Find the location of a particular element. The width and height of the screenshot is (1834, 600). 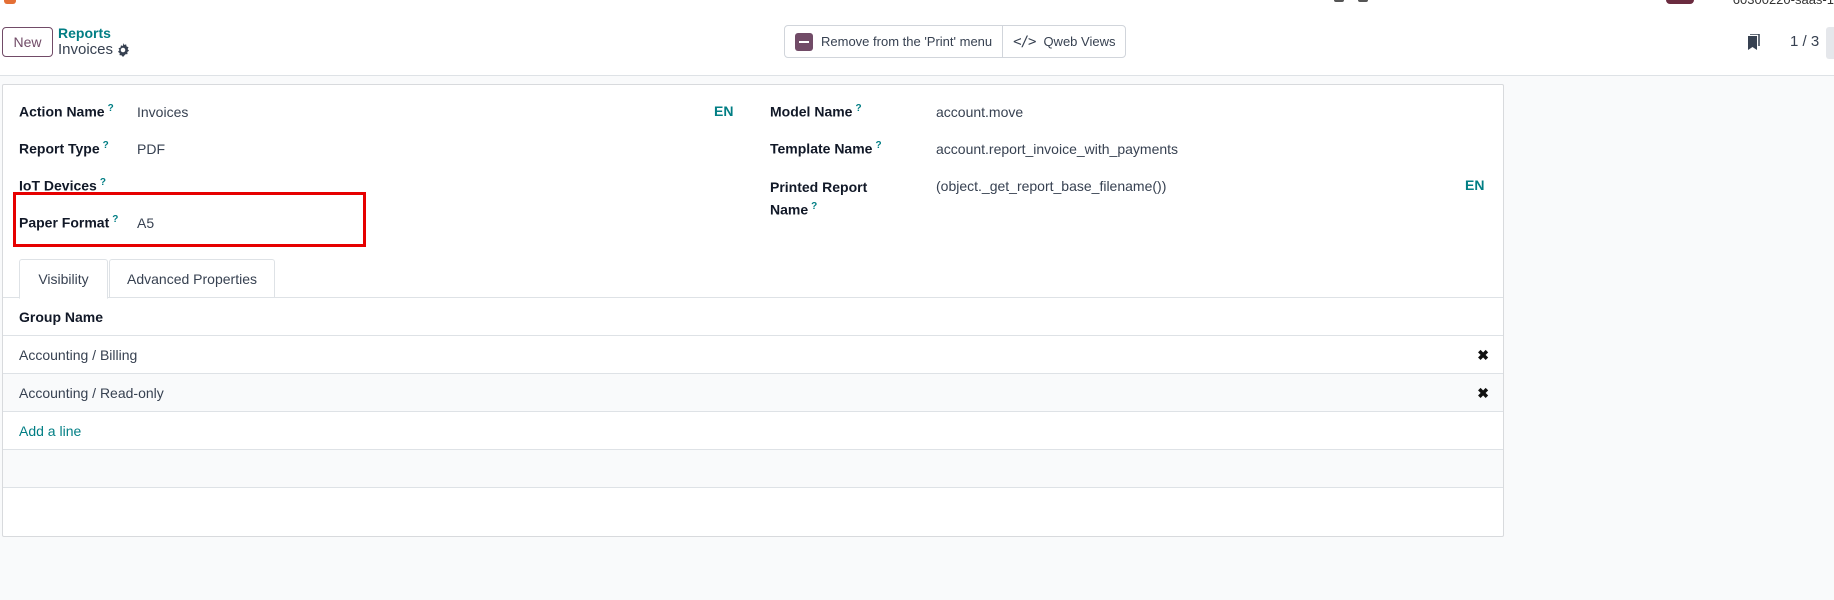

avatar is located at coordinates (1680, 2).